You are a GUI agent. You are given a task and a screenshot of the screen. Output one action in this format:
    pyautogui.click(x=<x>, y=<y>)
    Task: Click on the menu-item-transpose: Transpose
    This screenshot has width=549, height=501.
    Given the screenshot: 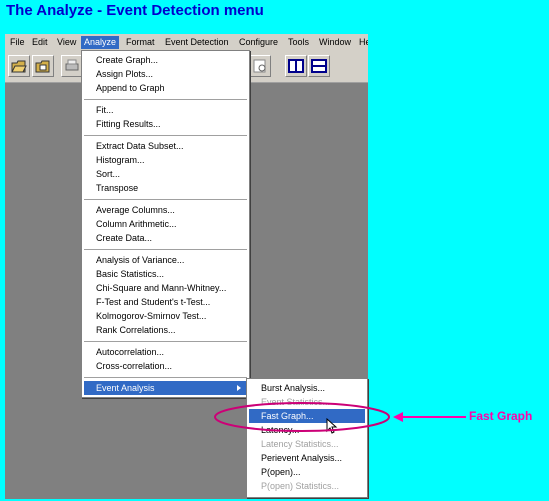 What is the action you would take?
    pyautogui.click(x=165, y=188)
    